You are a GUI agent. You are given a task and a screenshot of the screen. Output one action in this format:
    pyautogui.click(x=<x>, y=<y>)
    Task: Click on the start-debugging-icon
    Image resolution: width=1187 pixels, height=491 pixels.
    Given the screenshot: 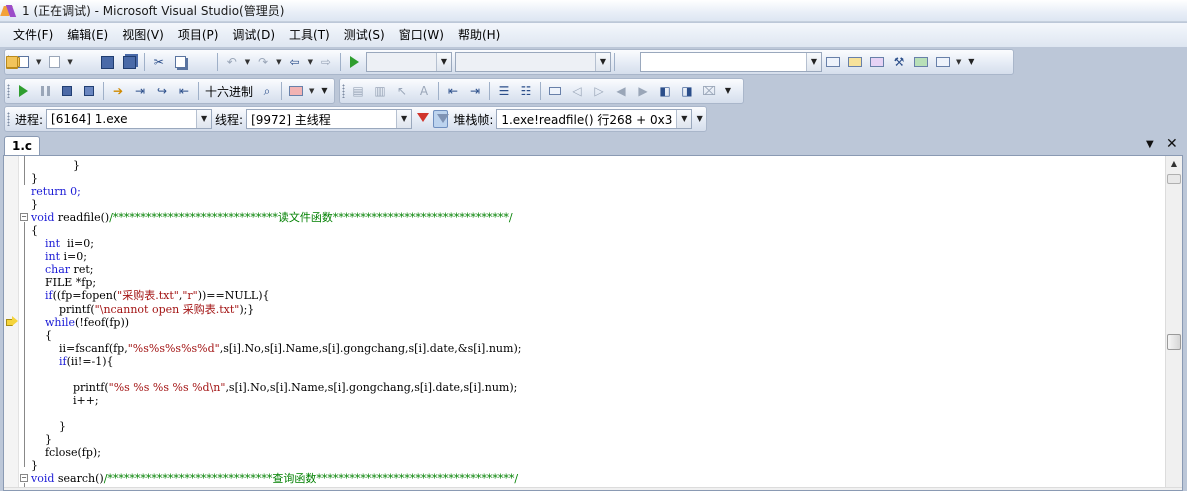 What is the action you would take?
    pyautogui.click(x=355, y=62)
    